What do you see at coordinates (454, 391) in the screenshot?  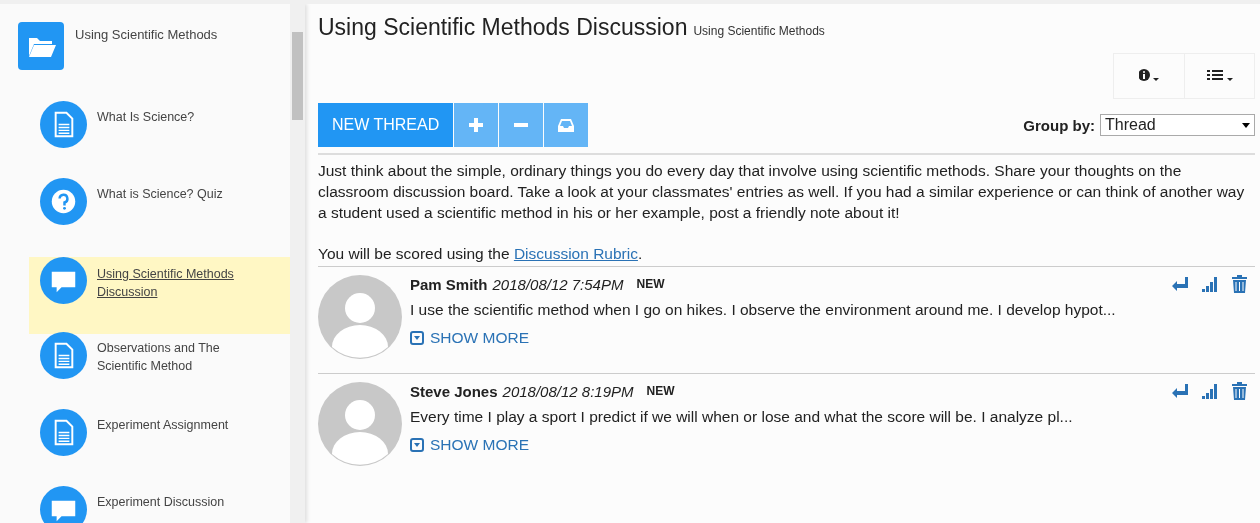 I see `post-author: Steve Jones` at bounding box center [454, 391].